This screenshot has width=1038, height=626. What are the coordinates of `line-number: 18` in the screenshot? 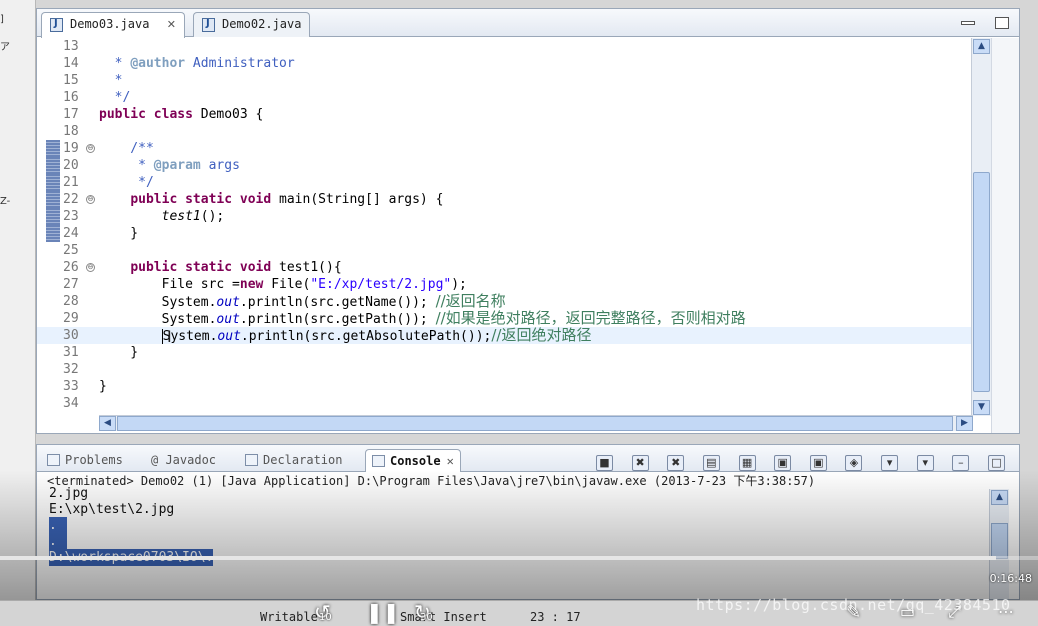 It's located at (71, 131).